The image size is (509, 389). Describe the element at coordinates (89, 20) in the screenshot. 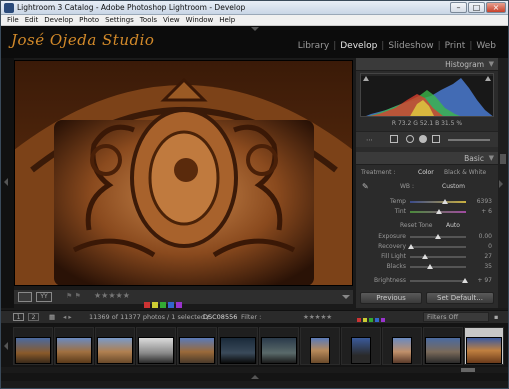

I see `menu-photo: Photo` at that location.